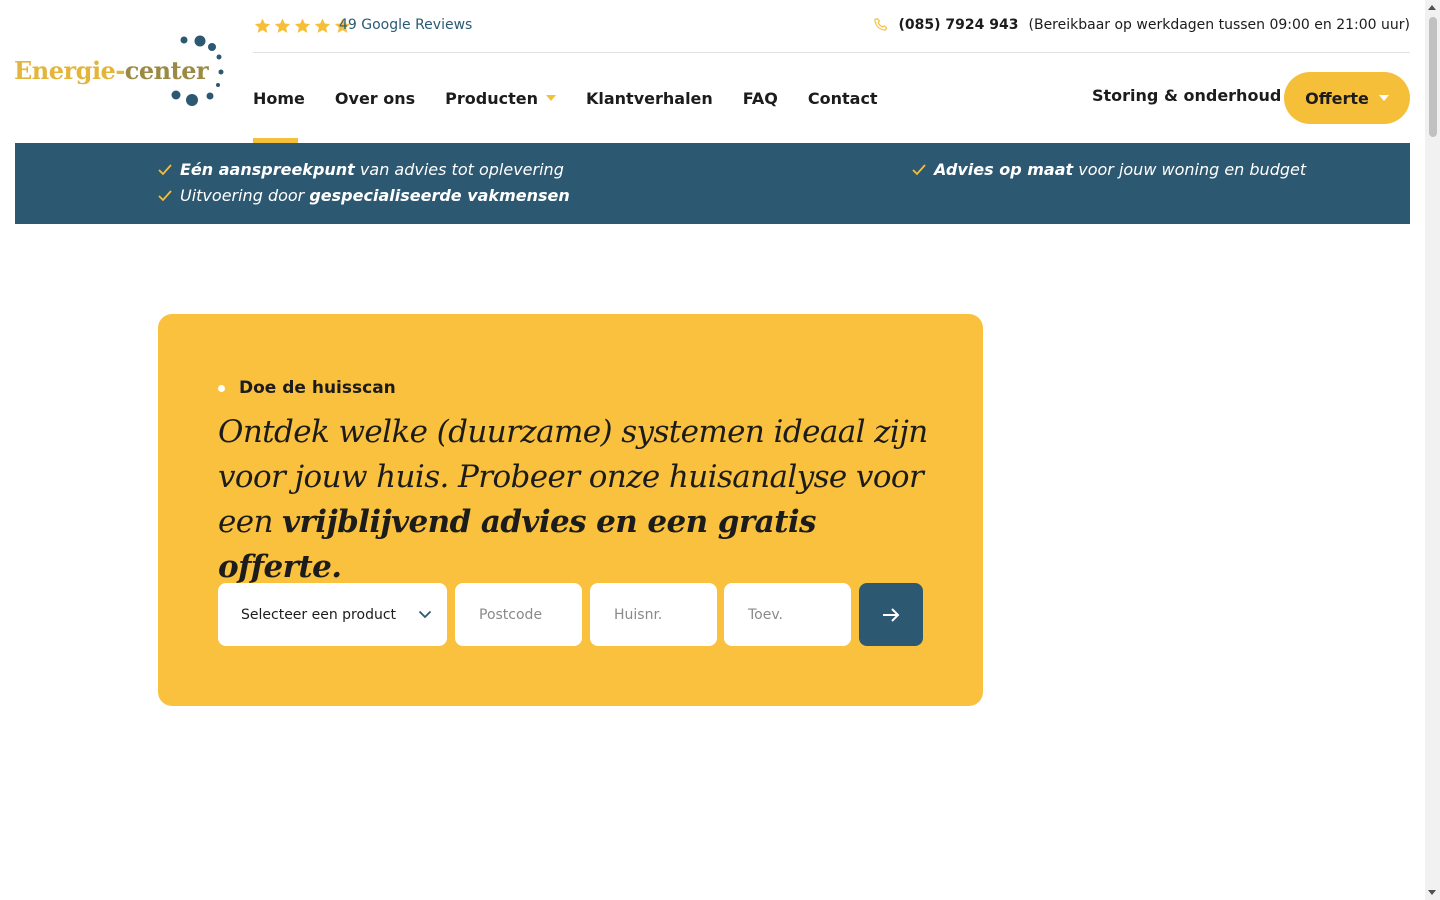 The height and width of the screenshot is (900, 1440). What do you see at coordinates (1432, 7) in the screenshot?
I see `scroll-up-icon` at bounding box center [1432, 7].